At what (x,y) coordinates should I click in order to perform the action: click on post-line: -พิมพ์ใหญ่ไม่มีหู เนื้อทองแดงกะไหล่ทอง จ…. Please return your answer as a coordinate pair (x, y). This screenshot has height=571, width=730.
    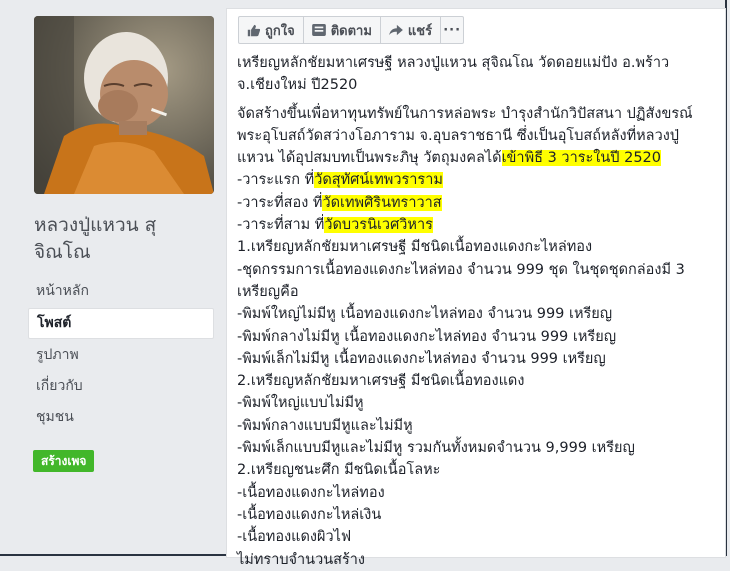
    Looking at the image, I should click on (425, 314).